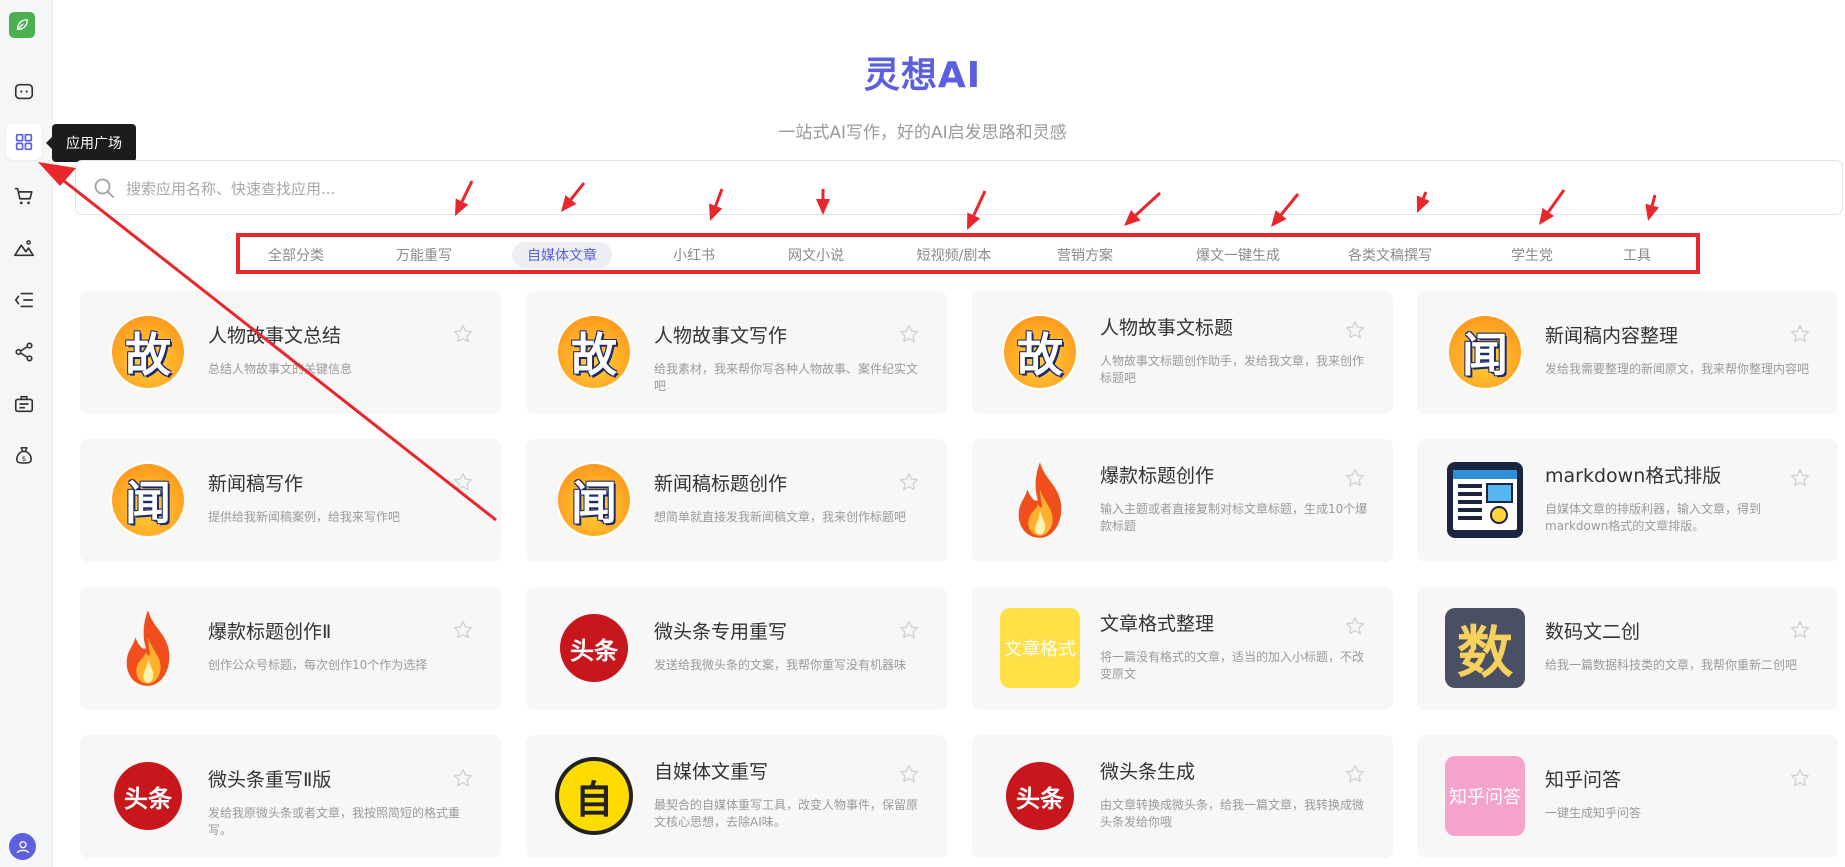 The width and height of the screenshot is (1845, 867). What do you see at coordinates (1593, 632) in the screenshot?
I see `card-title: 数码文二创` at bounding box center [1593, 632].